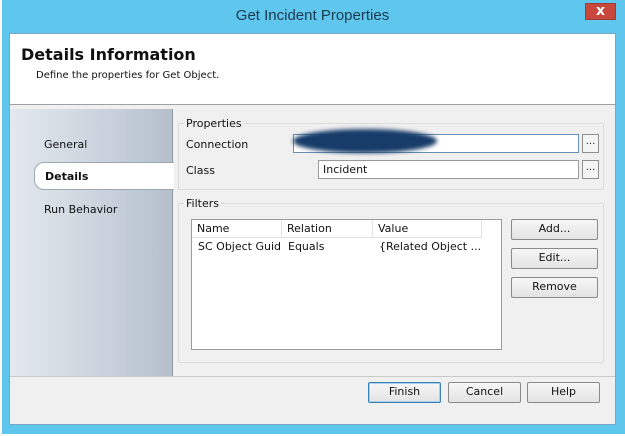  Describe the element at coordinates (312, 15) in the screenshot. I see `window-title: Get Incident Properties` at that location.